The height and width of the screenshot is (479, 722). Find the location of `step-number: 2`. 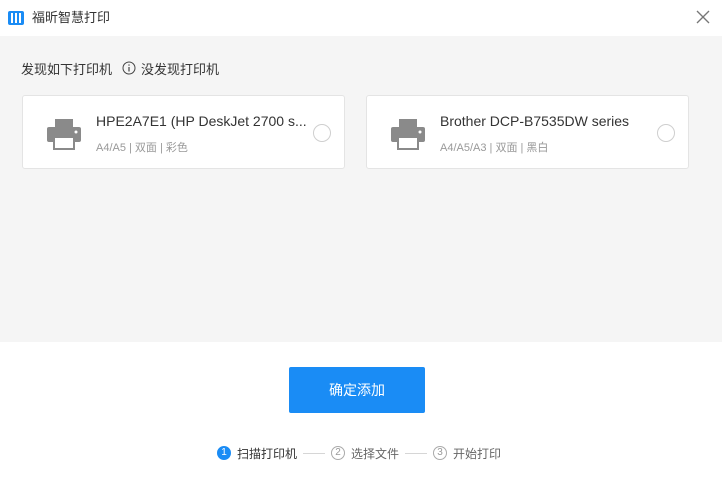

step-number: 2 is located at coordinates (338, 453).